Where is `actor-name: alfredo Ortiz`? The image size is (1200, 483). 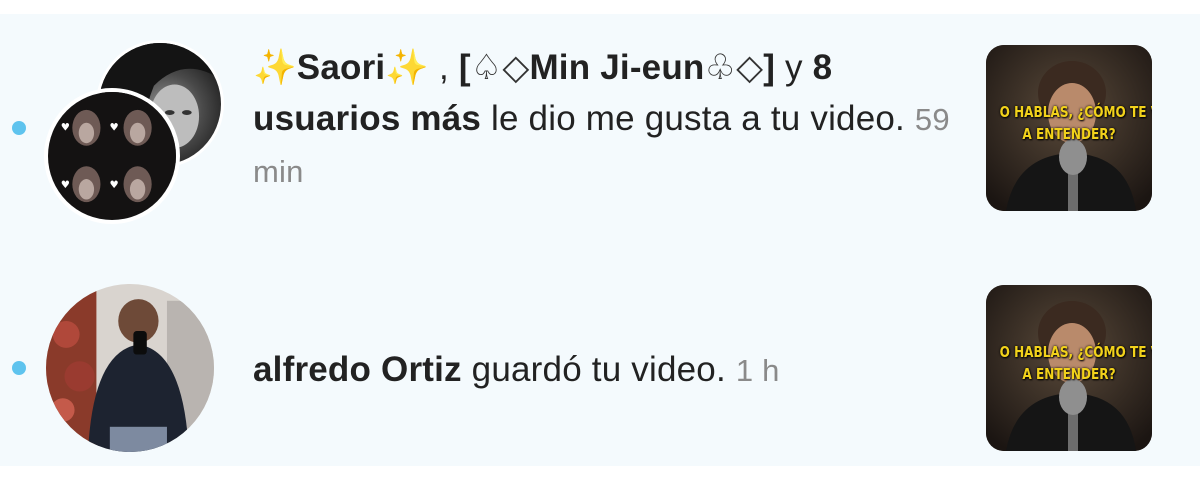 actor-name: alfredo Ortiz is located at coordinates (357, 369).